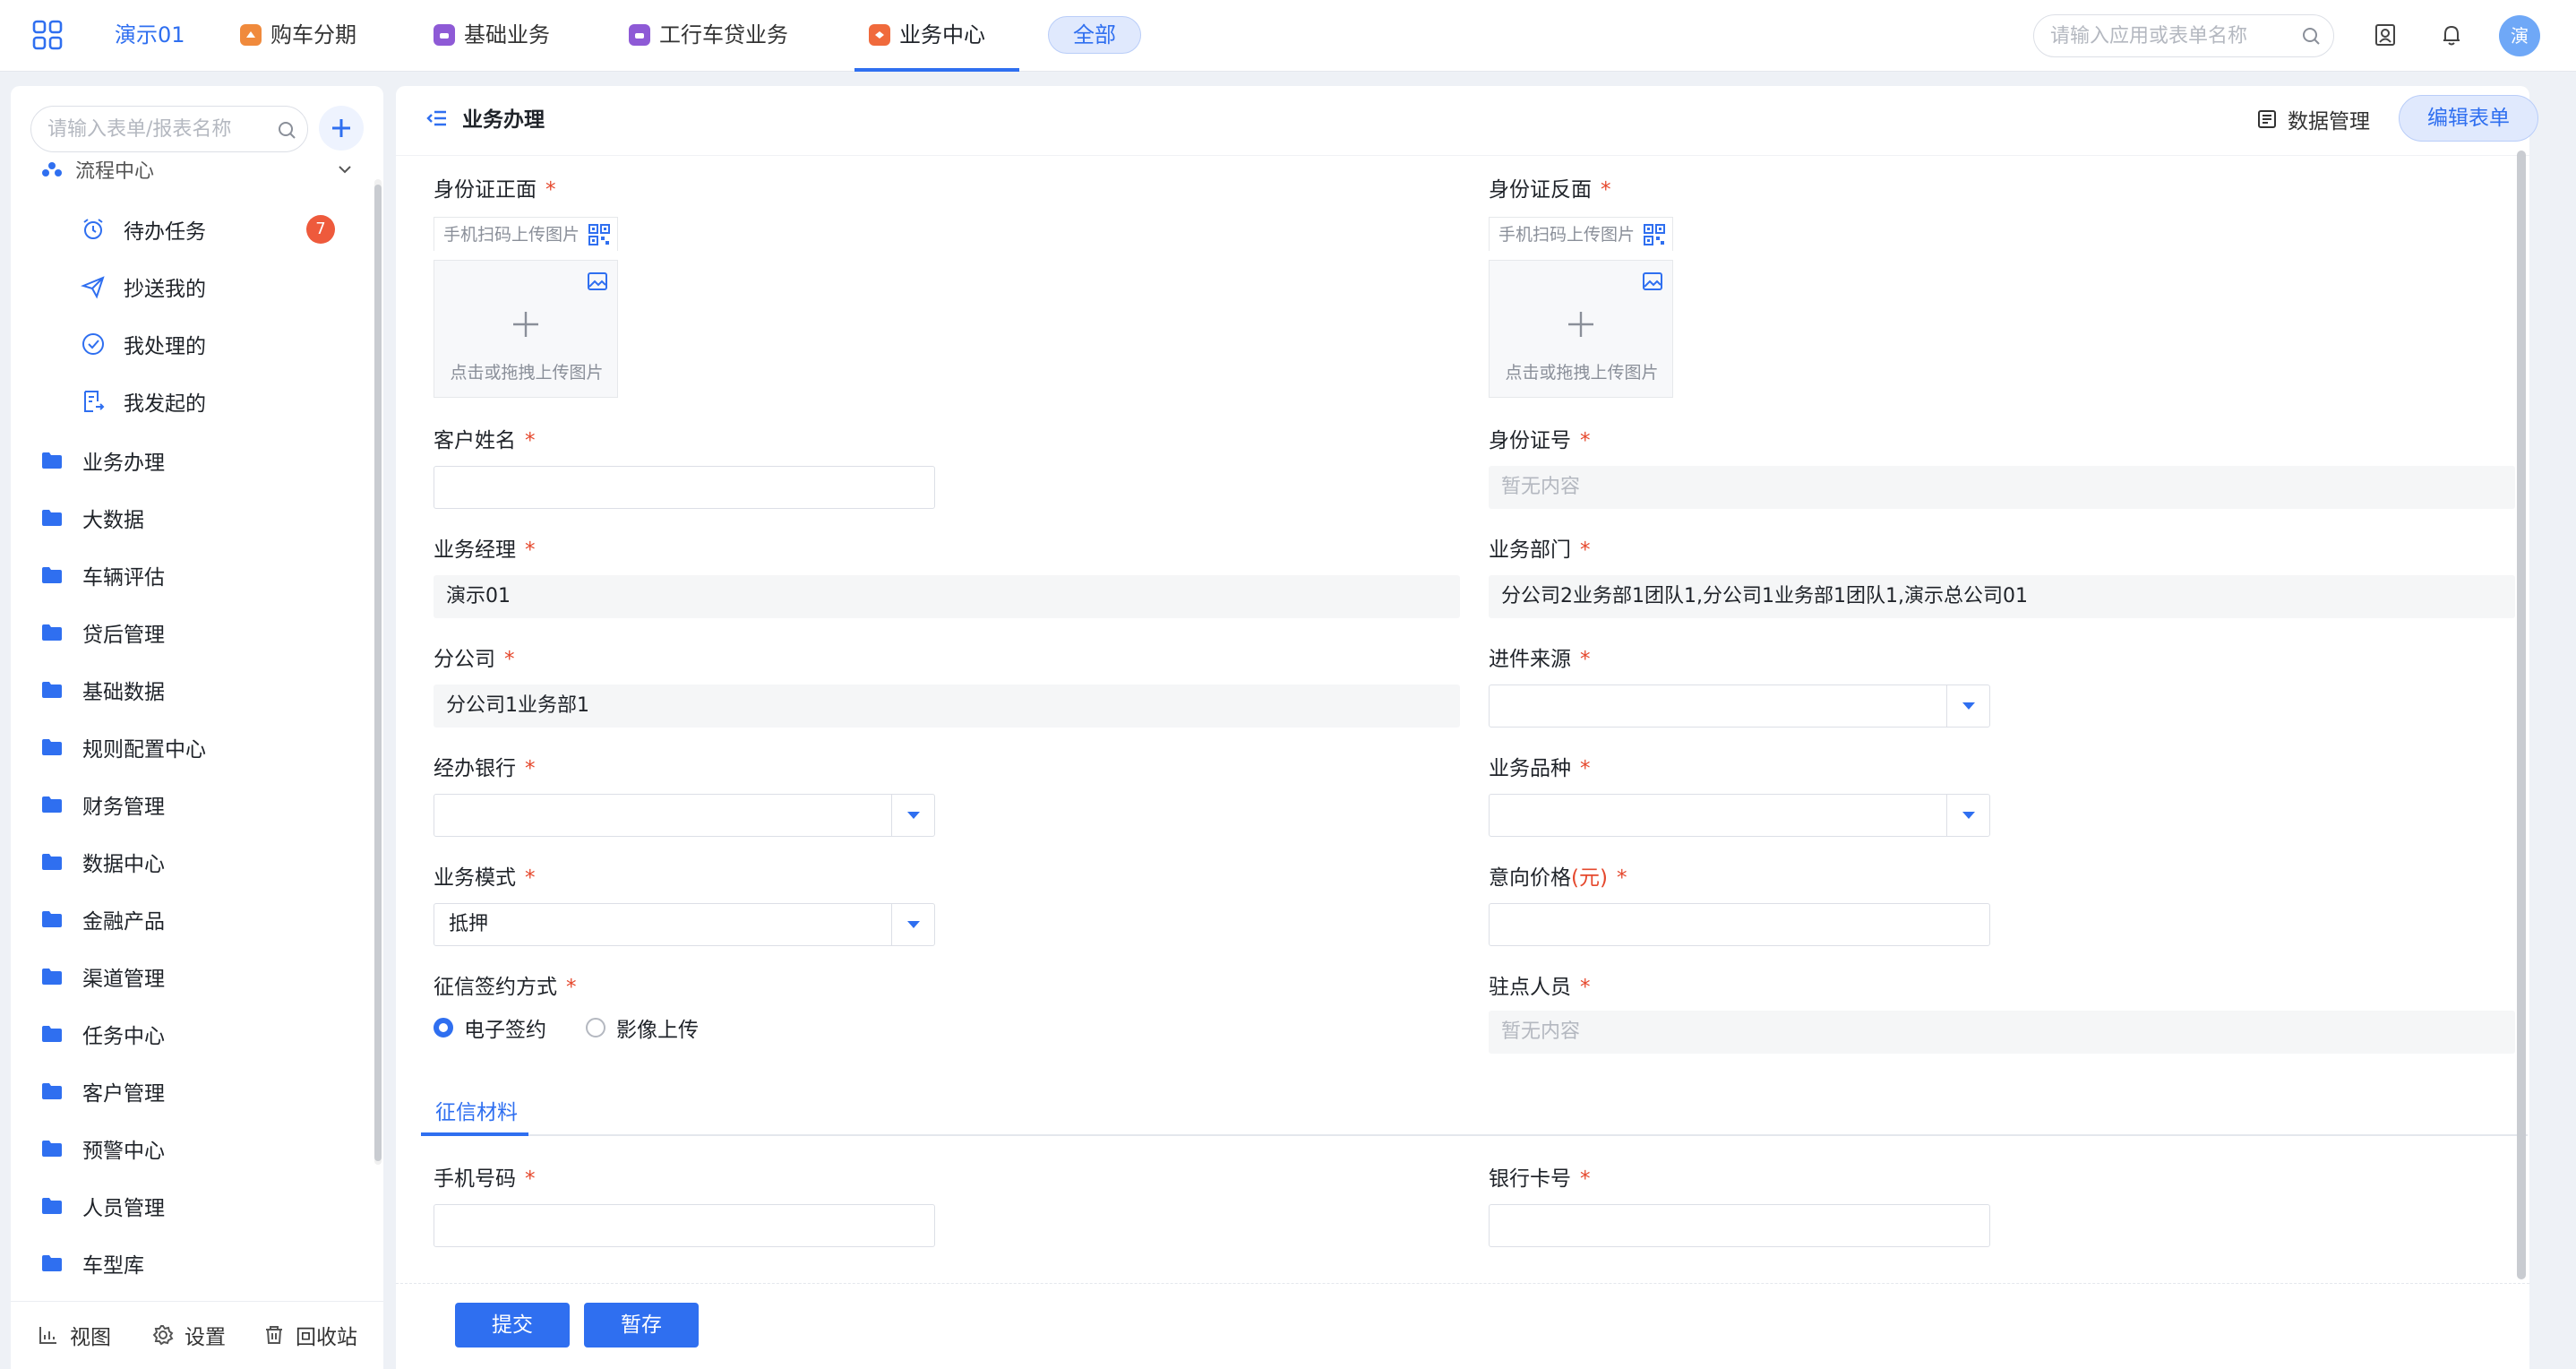 This screenshot has width=2576, height=1369. What do you see at coordinates (198, 172) in the screenshot?
I see `sidebar-group-flow-center: 流程中心` at bounding box center [198, 172].